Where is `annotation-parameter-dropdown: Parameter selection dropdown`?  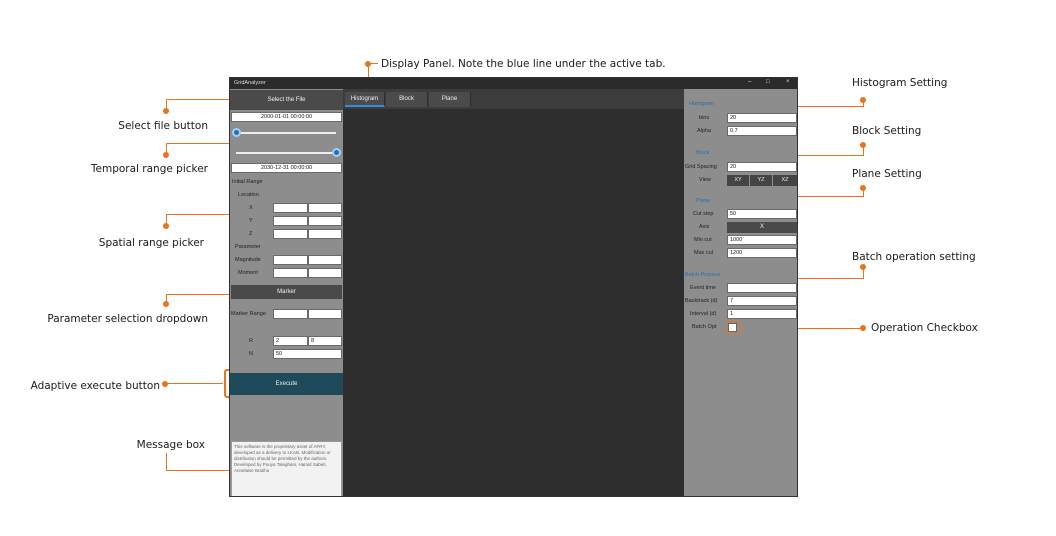
annotation-parameter-dropdown: Parameter selection dropdown is located at coordinates (127, 319).